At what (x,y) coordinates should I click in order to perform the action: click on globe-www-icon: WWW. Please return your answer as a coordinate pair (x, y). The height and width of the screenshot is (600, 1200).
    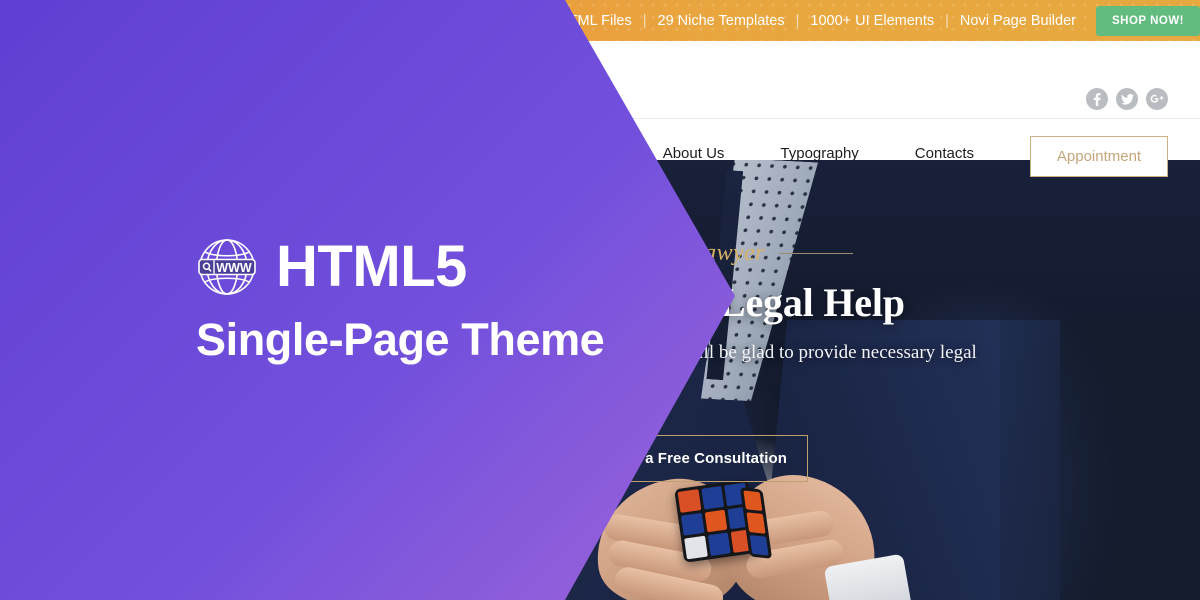
    Looking at the image, I should click on (227, 267).